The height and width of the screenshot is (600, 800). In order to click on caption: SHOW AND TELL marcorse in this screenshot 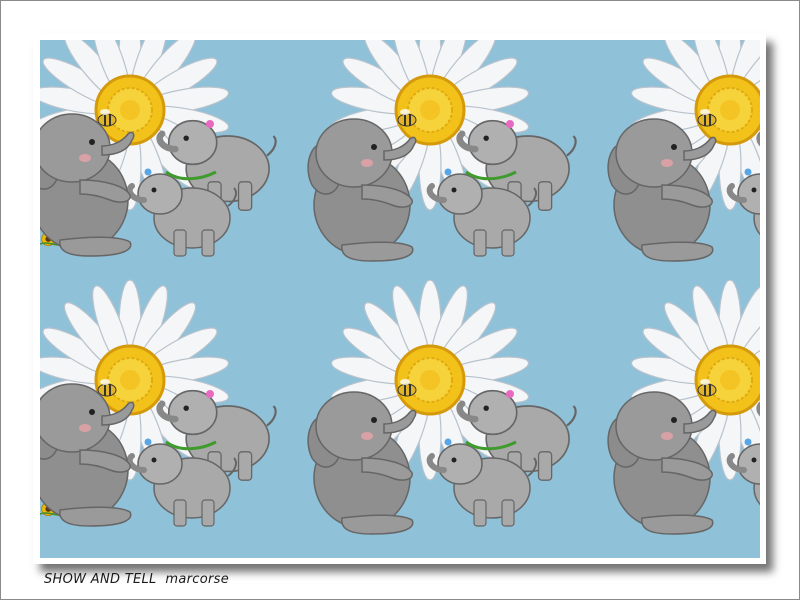, I will do `click(137, 579)`.